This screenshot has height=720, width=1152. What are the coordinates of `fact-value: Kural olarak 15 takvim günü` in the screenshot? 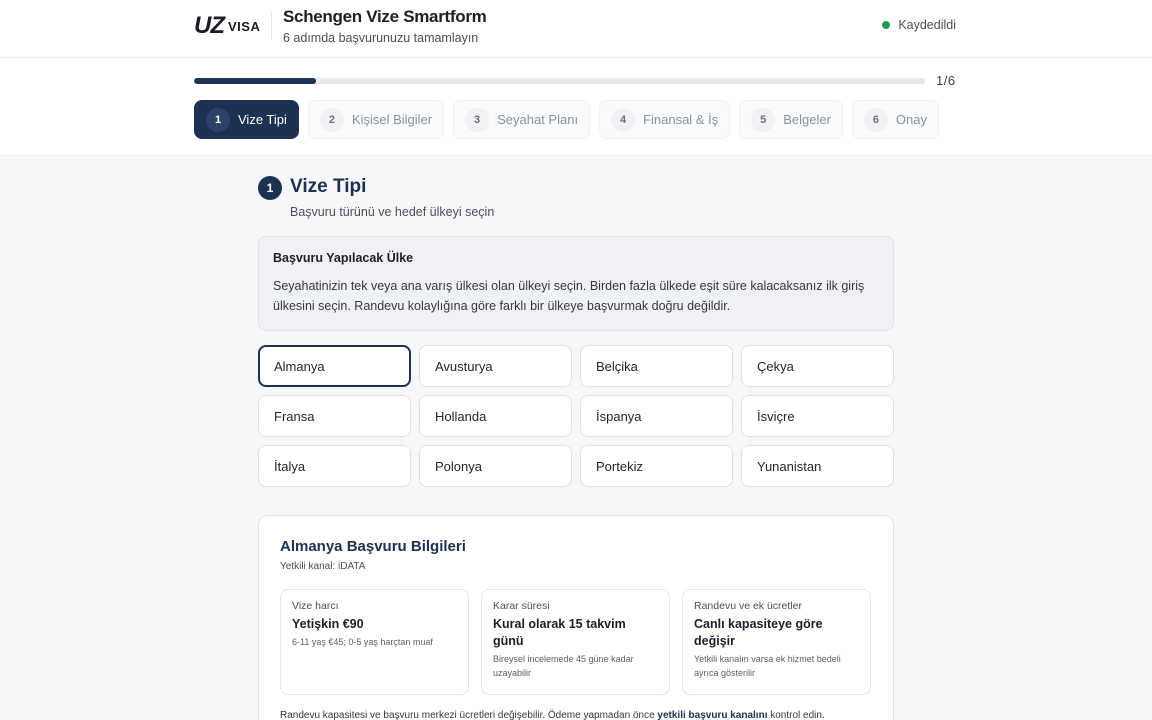 It's located at (559, 632).